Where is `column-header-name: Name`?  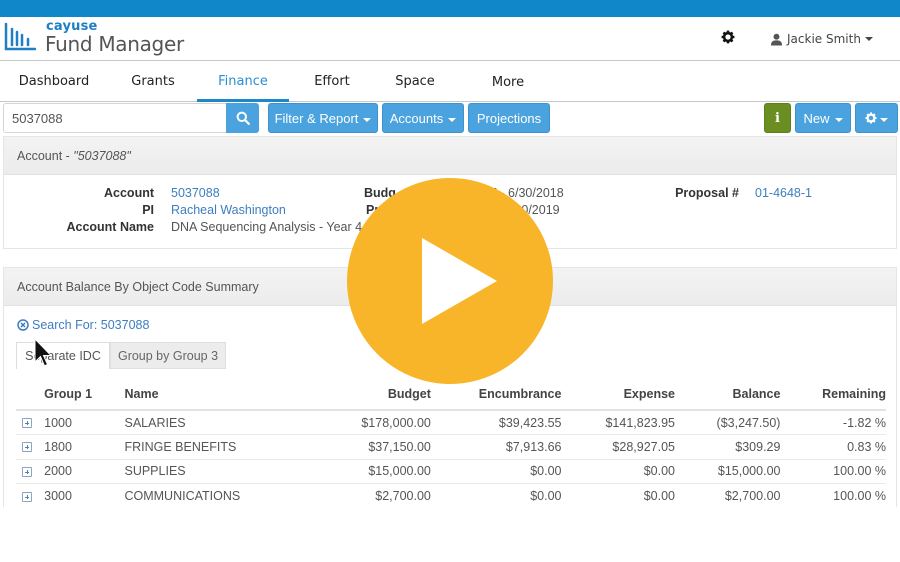 column-header-name: Name is located at coordinates (200, 394).